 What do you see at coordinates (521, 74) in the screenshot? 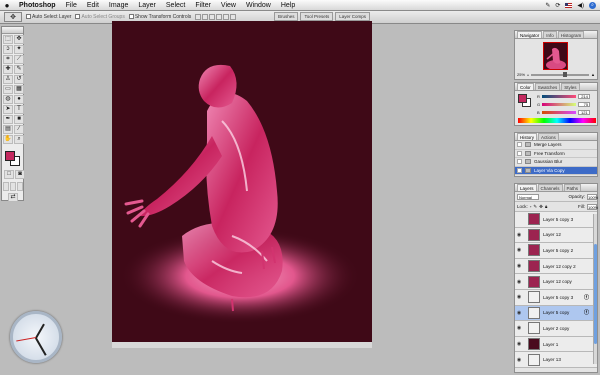
I see `zoom-value: 25%` at bounding box center [521, 74].